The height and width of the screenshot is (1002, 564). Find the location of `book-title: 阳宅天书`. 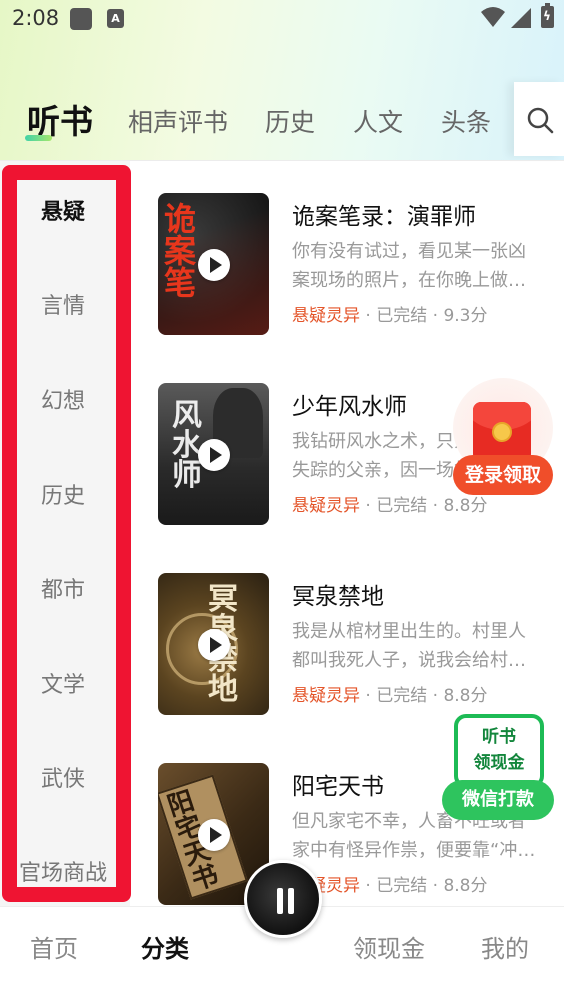

book-title: 阳宅天书 is located at coordinates (338, 787).